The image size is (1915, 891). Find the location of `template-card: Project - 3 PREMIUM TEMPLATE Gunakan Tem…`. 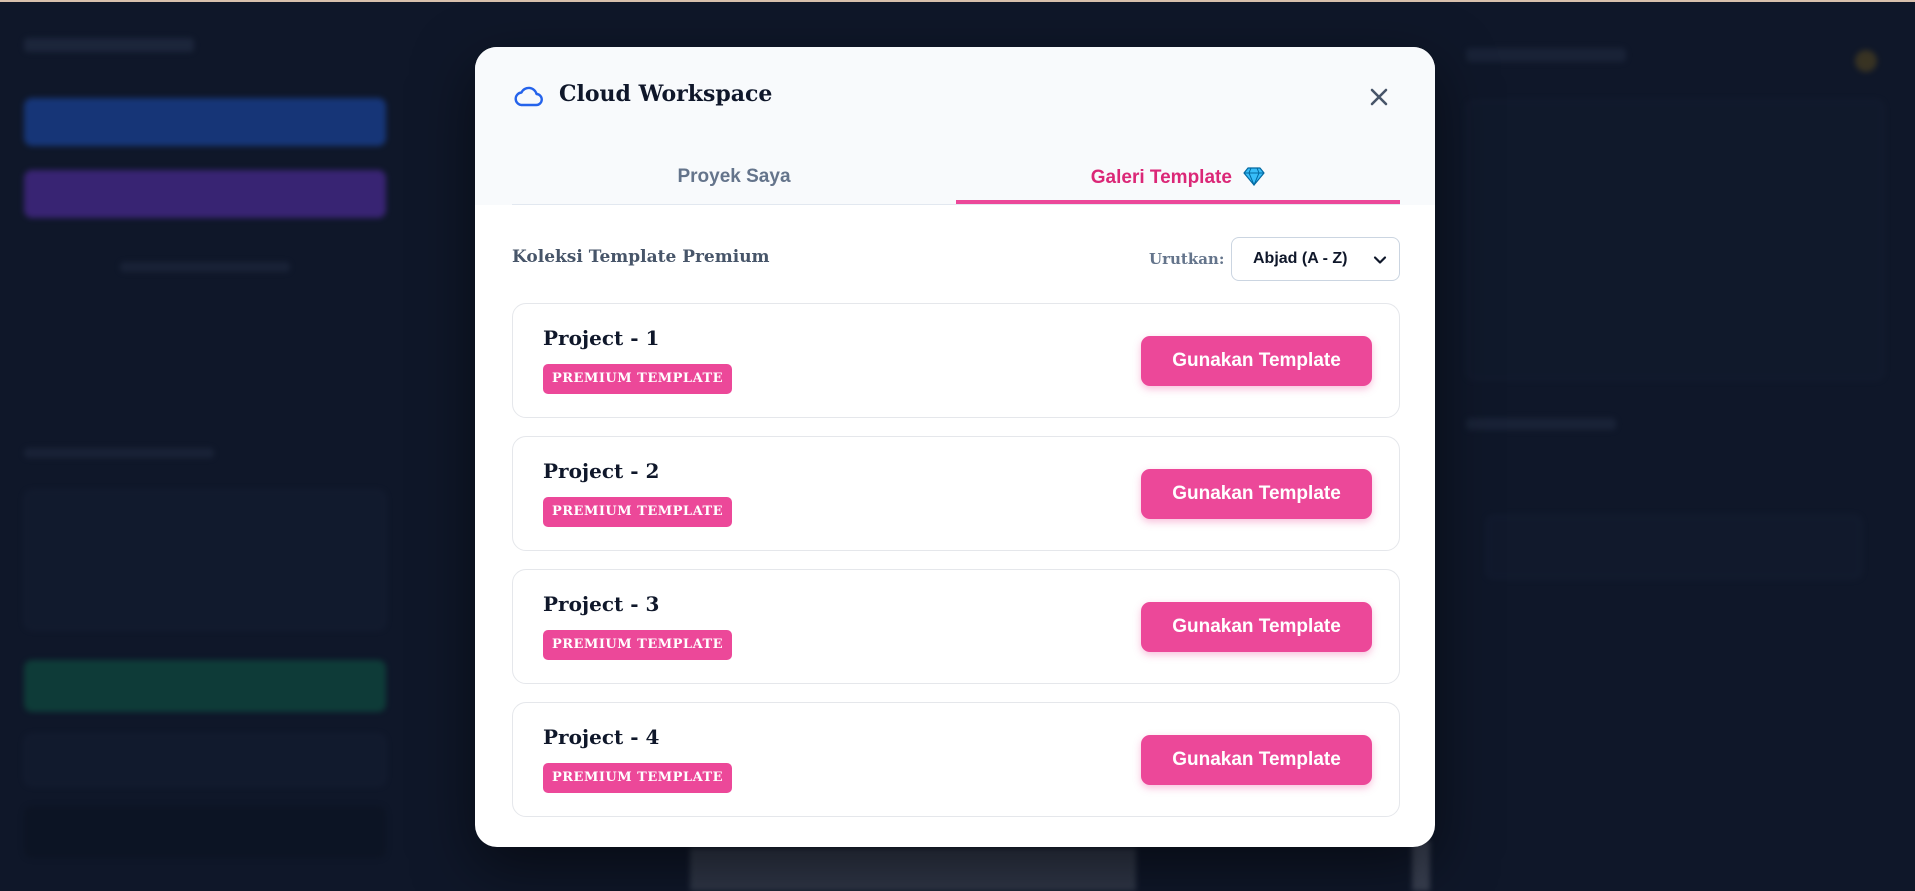

template-card: Project - 3 PREMIUM TEMPLATE Gunakan Tem… is located at coordinates (956, 626).